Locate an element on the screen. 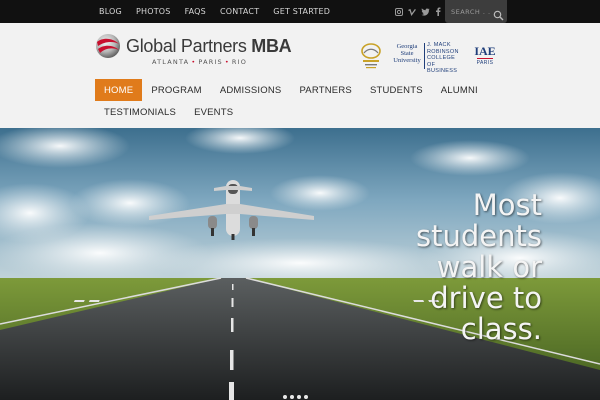 This screenshot has height=400, width=600. logo-name: Global Partners is located at coordinates (189, 46).